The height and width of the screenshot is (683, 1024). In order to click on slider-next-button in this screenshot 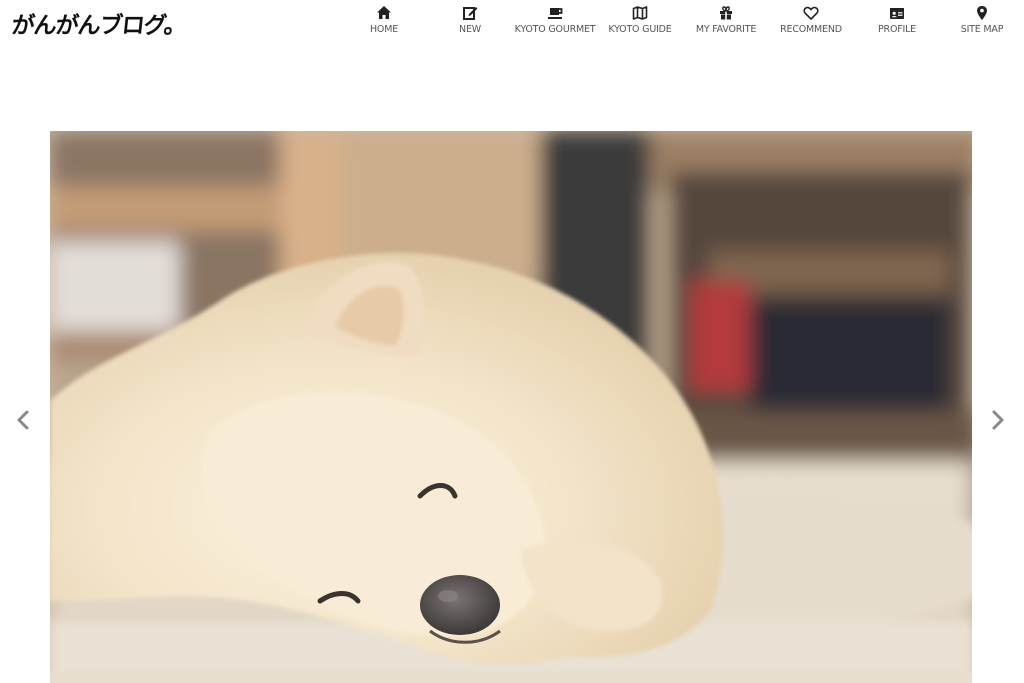, I will do `click(998, 420)`.